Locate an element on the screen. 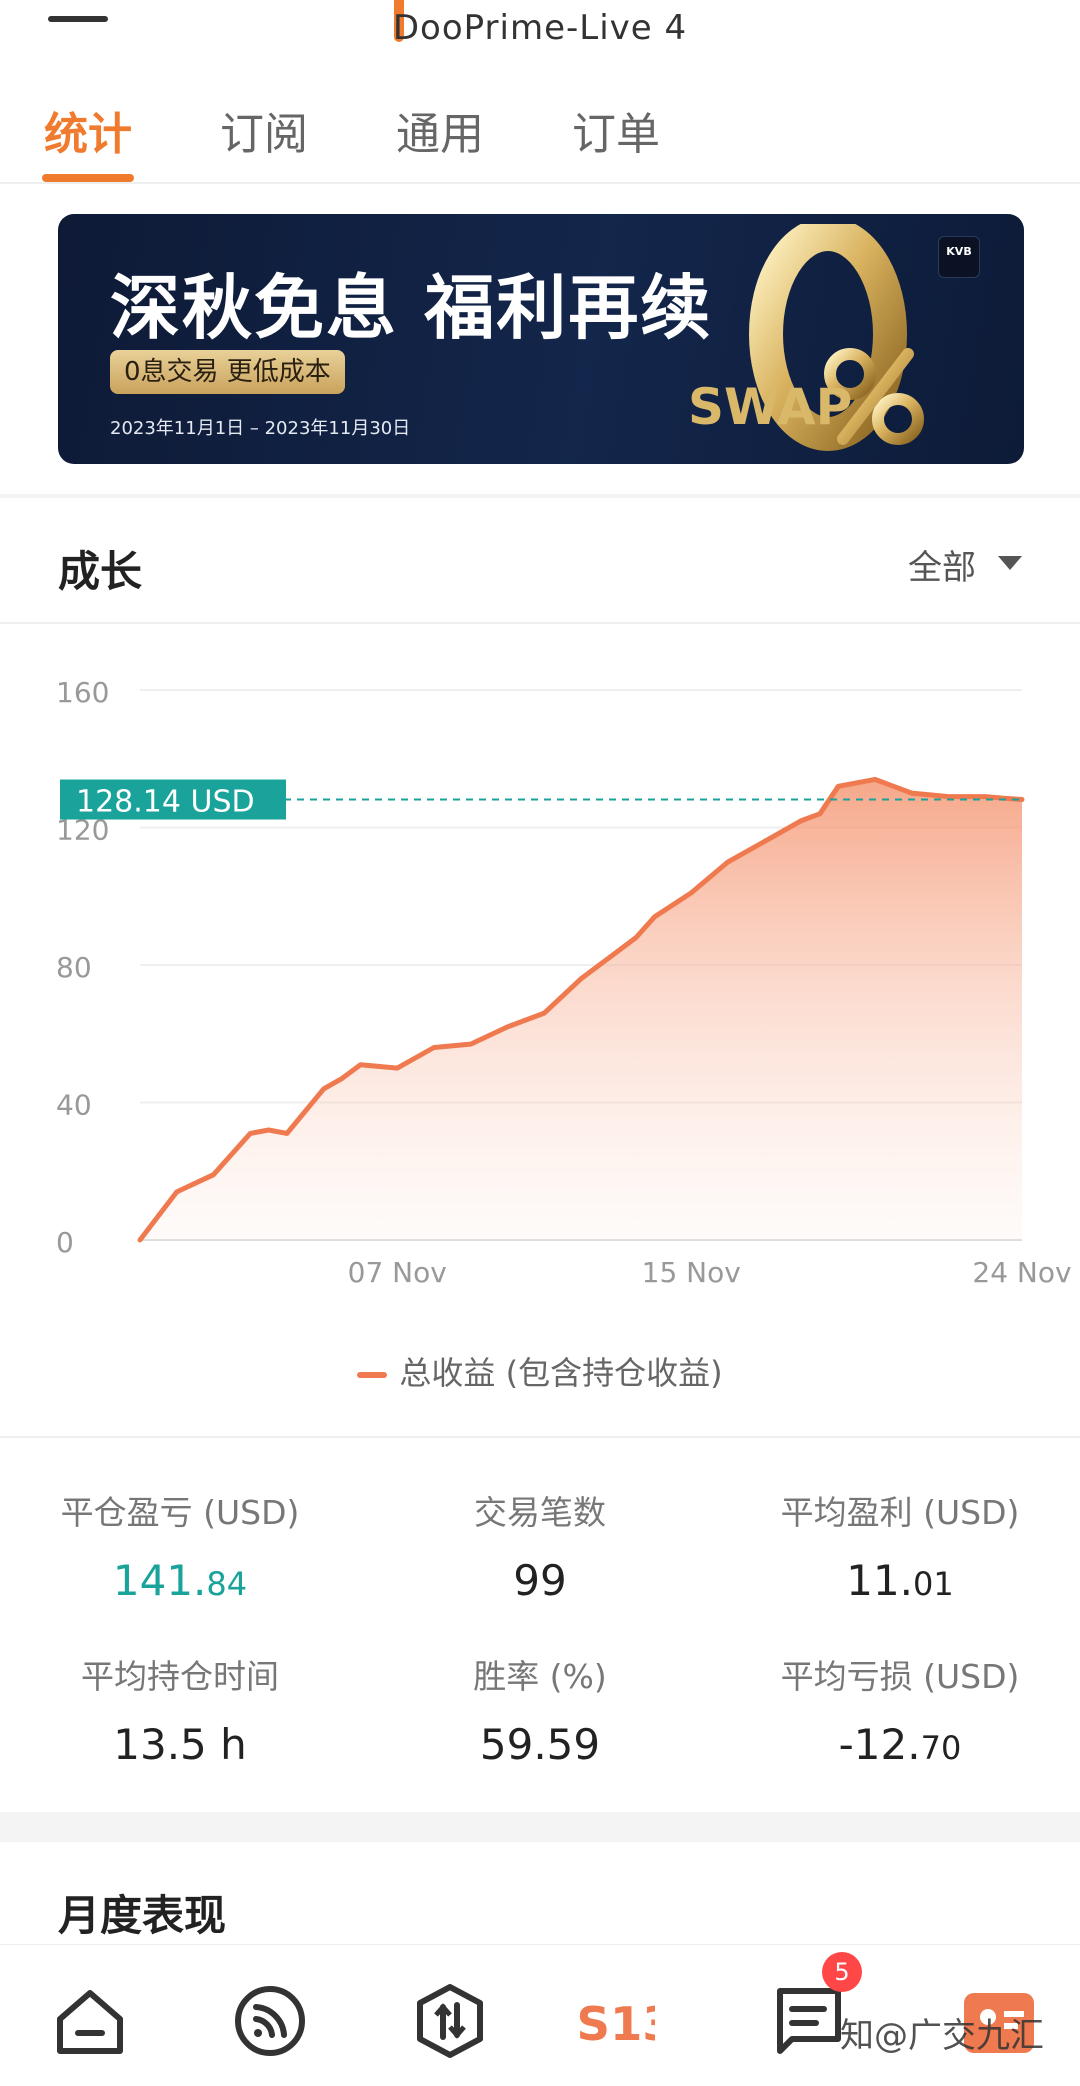  tab-subscription: 订阅 is located at coordinates (264, 130).